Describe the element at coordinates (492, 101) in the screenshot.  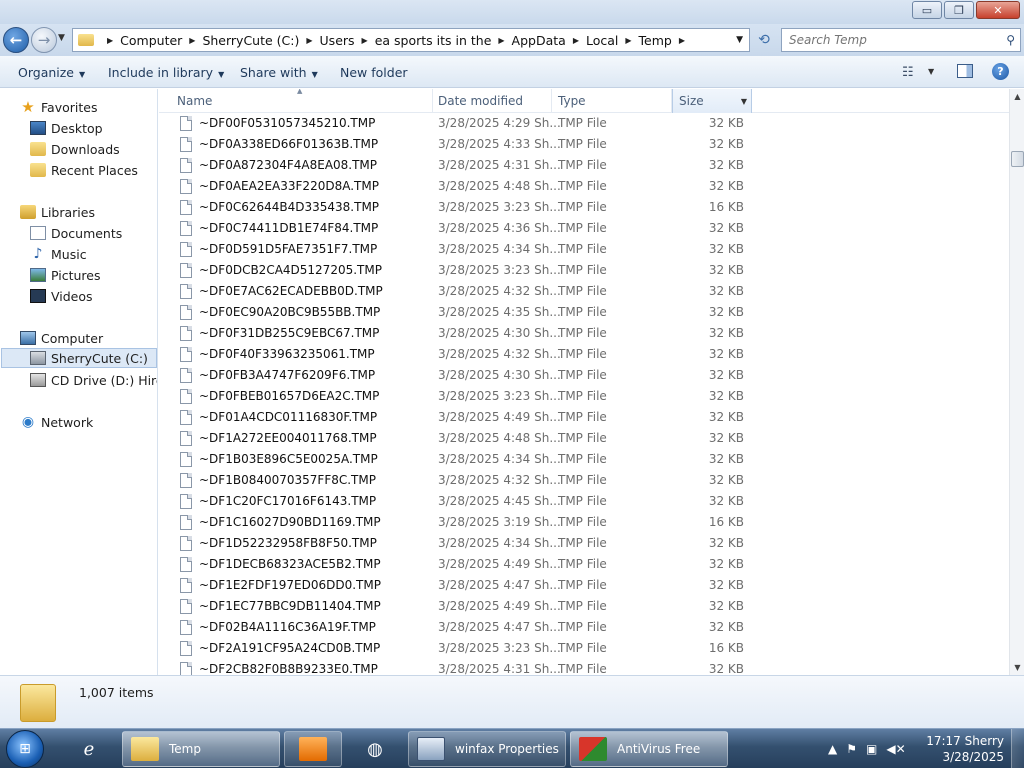
I see `column-date-modified: Date modified` at that location.